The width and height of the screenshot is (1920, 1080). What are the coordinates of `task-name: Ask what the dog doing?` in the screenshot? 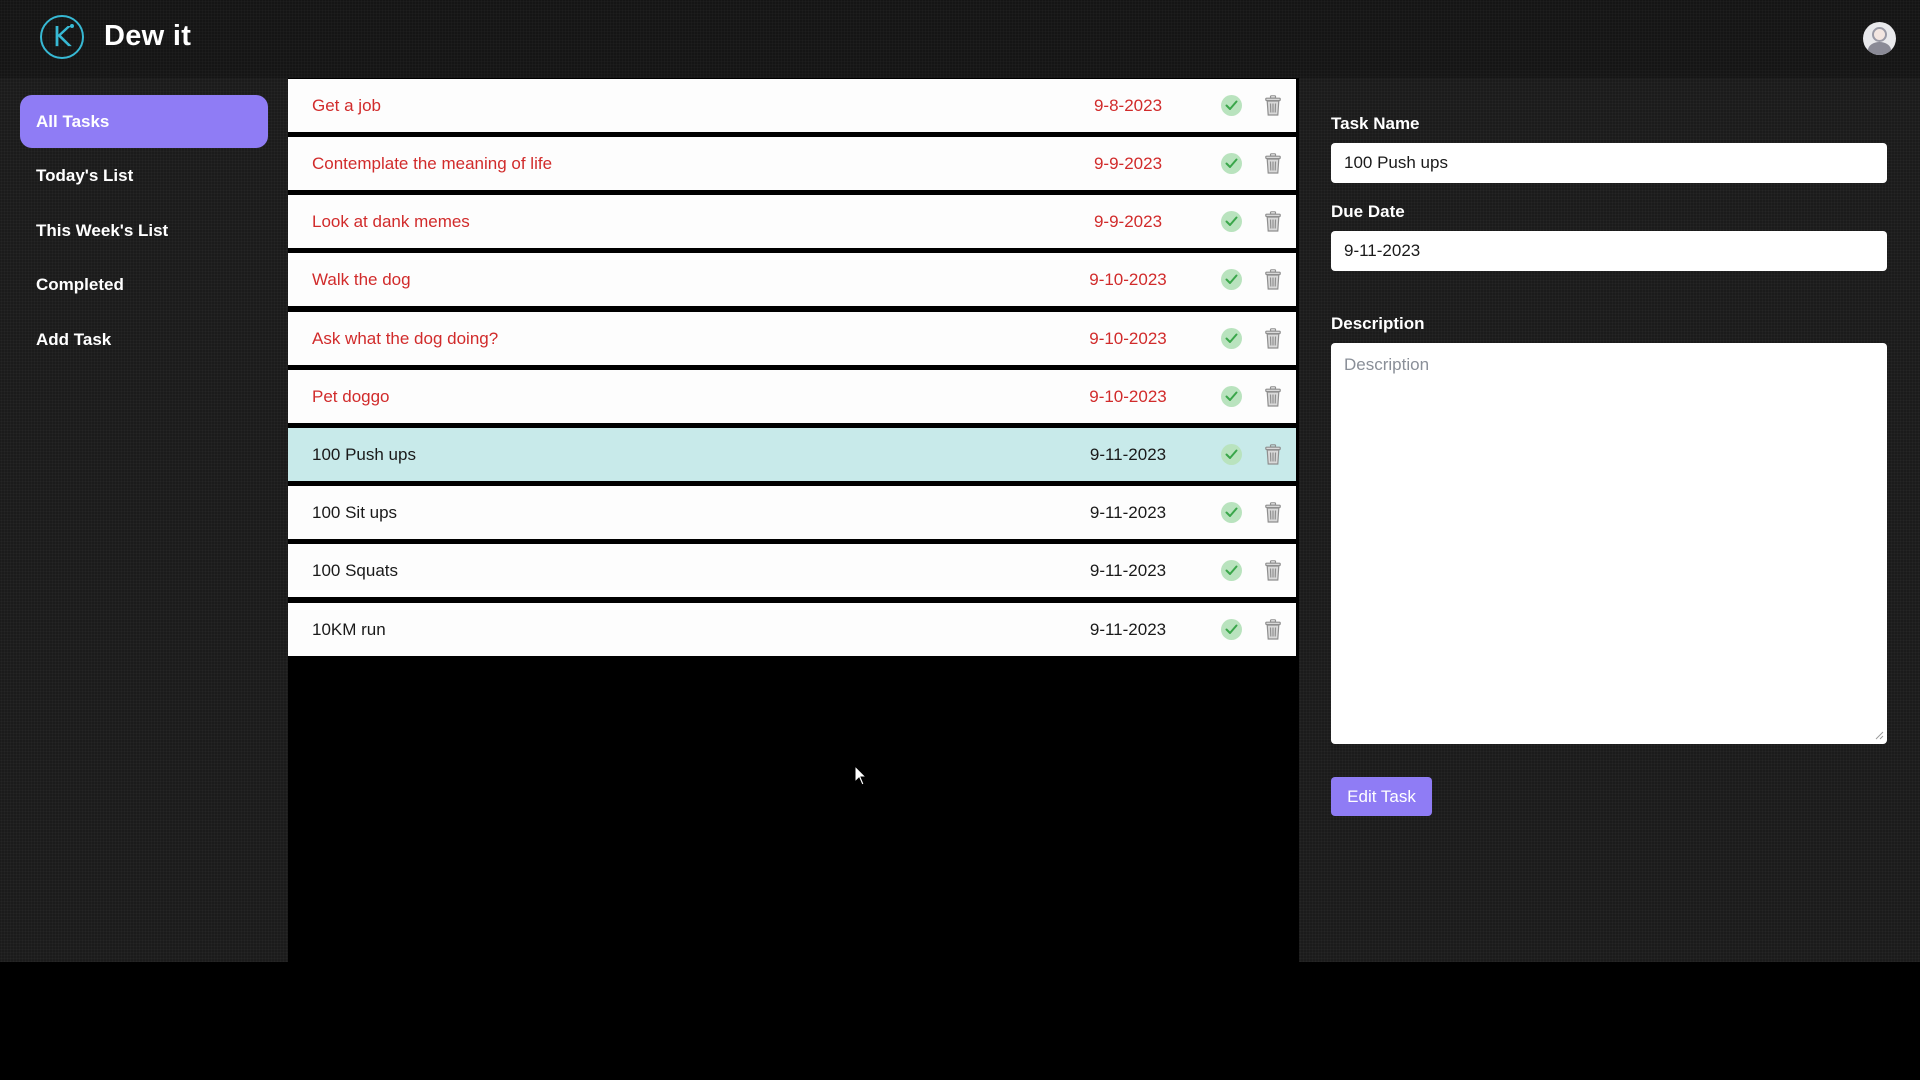 It's located at (405, 338).